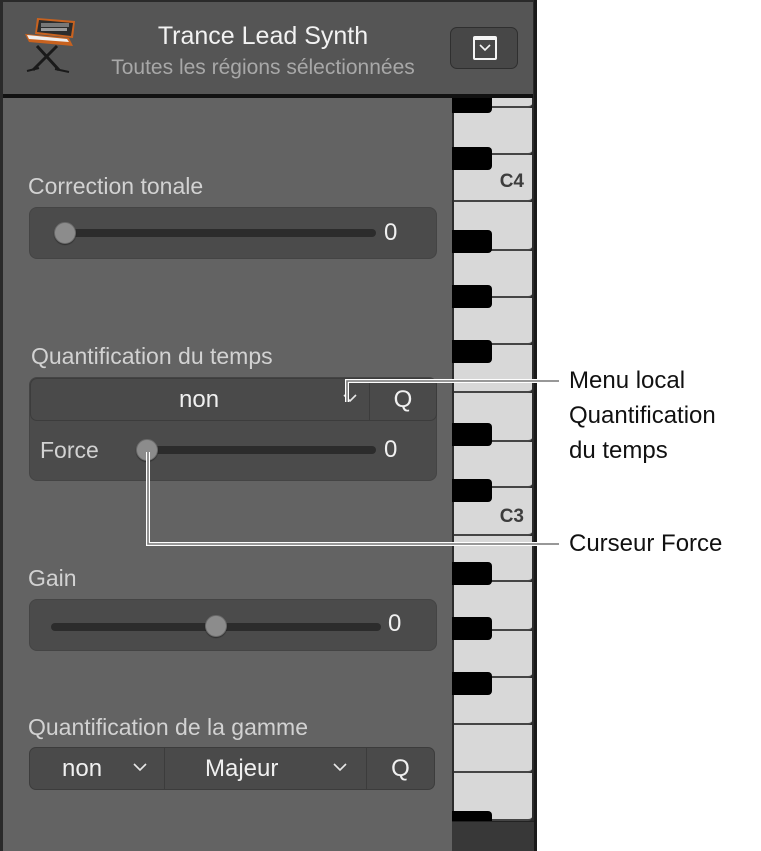  Describe the element at coordinates (642, 415) in the screenshot. I see `callout-menu-line2: Quantification` at that location.